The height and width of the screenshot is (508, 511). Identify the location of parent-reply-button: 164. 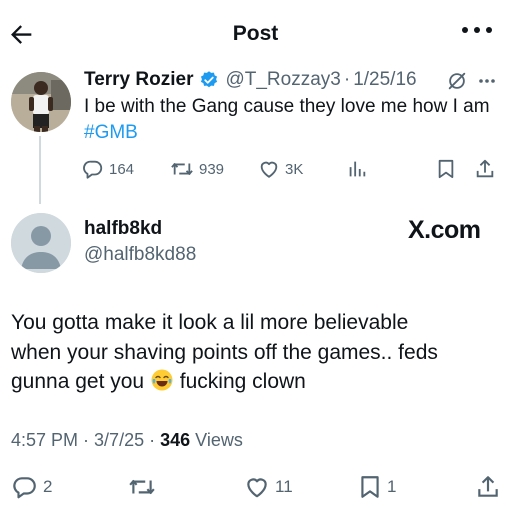
(108, 169).